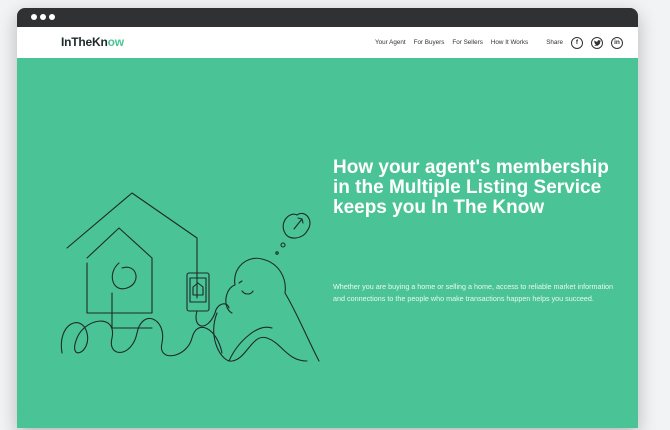 The width and height of the screenshot is (670, 430). I want to click on site-logo: InTheKnow, so click(92, 42).